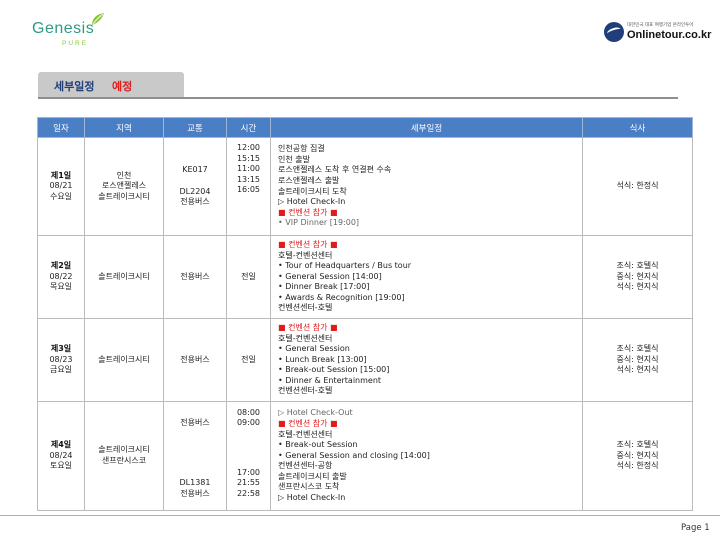 The height and width of the screenshot is (540, 720). I want to click on time-cell: 08:00 09:00 17:00 21:55 22:58, so click(248, 456).